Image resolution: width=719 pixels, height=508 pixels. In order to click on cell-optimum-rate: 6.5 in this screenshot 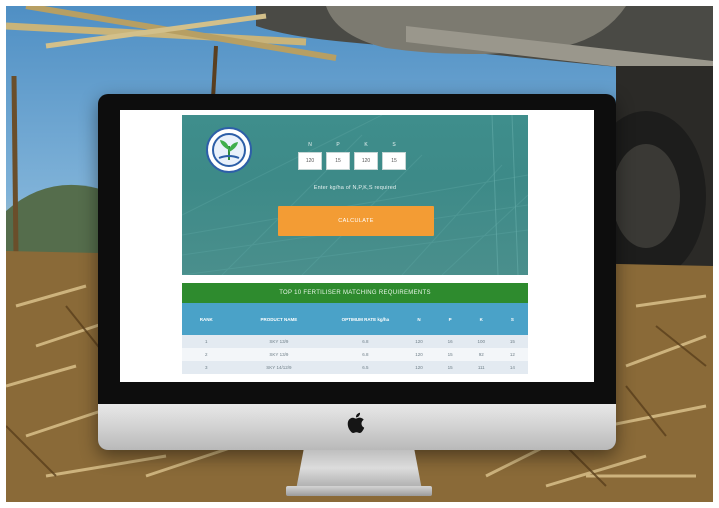, I will do `click(365, 367)`.